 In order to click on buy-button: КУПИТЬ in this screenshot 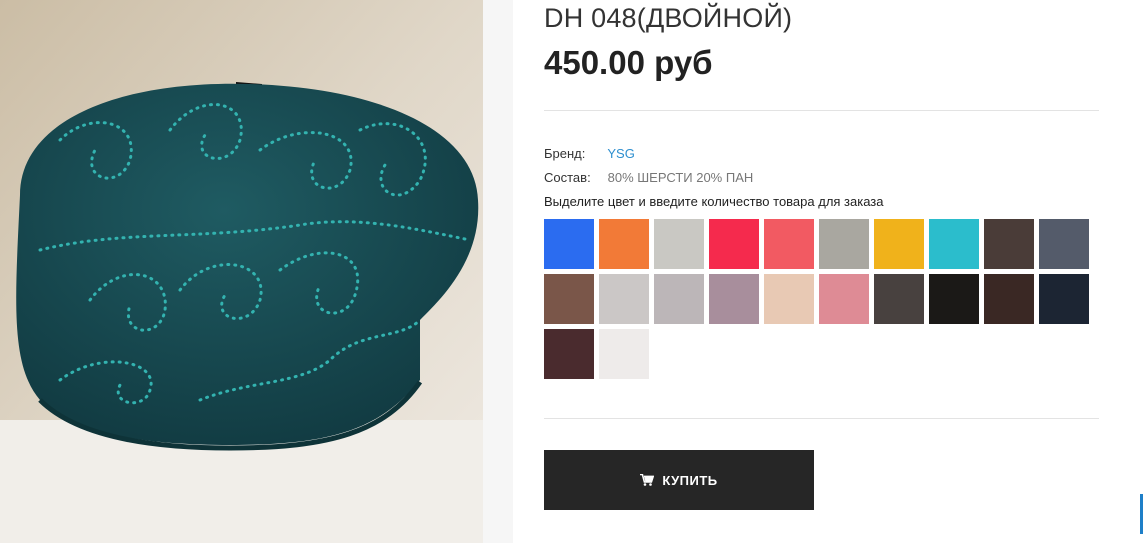, I will do `click(679, 480)`.